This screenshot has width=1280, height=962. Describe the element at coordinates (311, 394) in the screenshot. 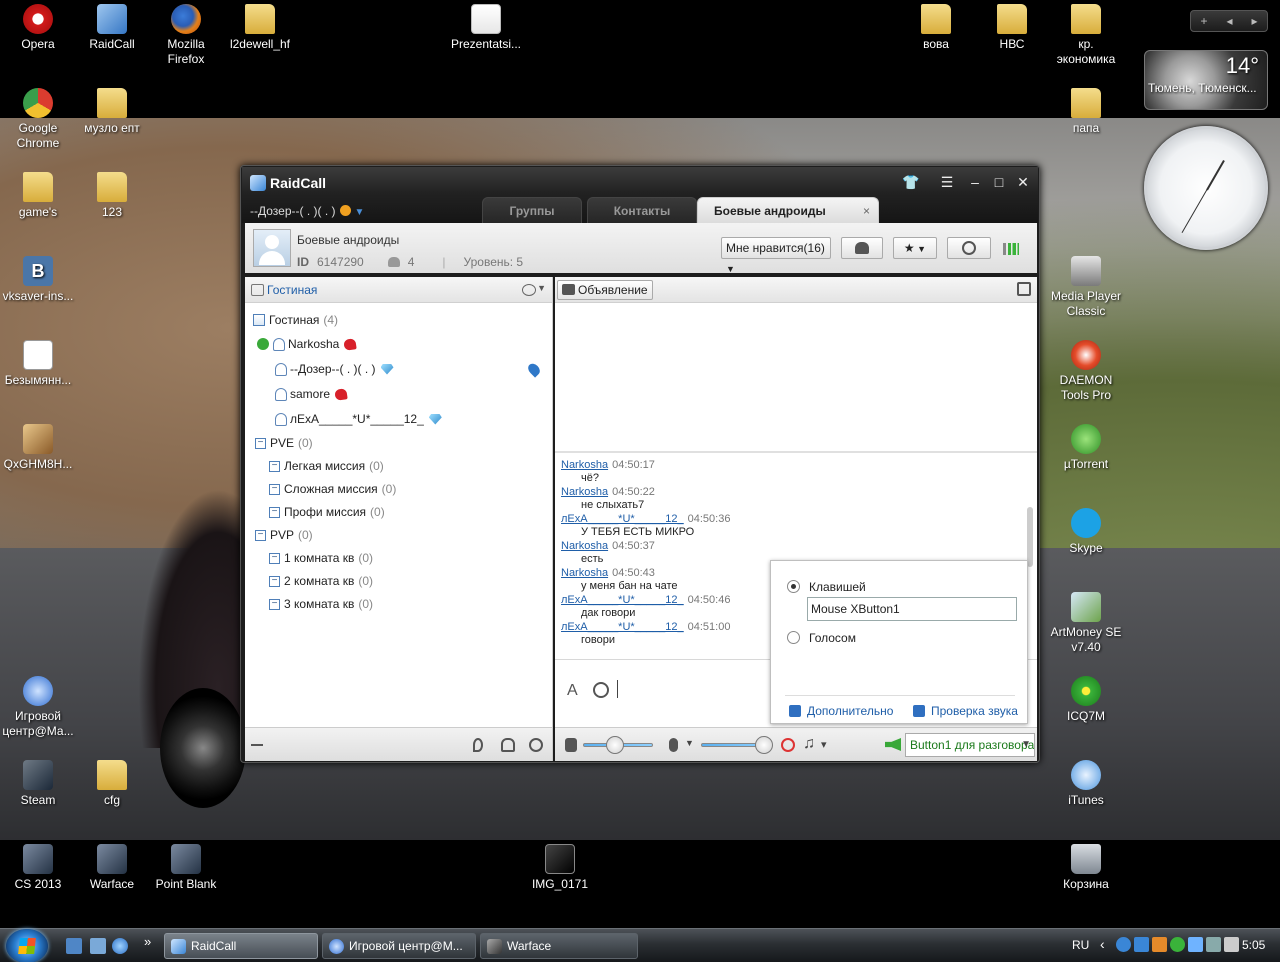

I see `tree-user: samore` at that location.